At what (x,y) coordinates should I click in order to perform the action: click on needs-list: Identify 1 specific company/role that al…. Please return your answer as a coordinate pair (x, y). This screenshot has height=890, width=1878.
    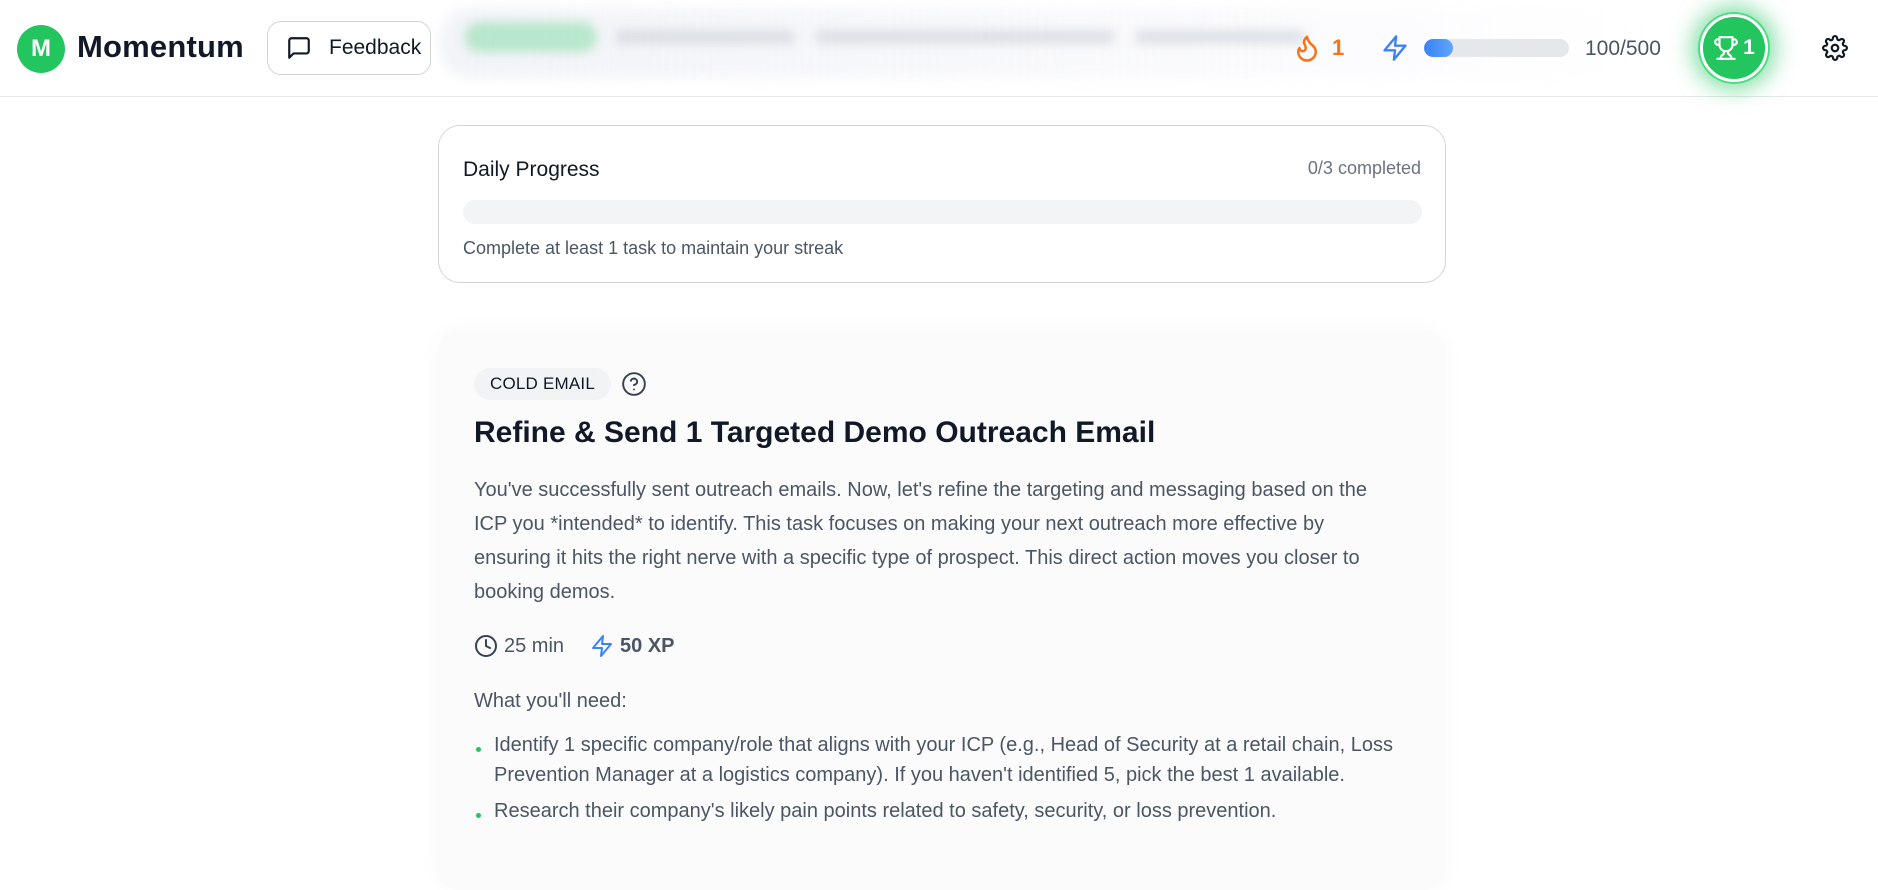
    Looking at the image, I should click on (939, 781).